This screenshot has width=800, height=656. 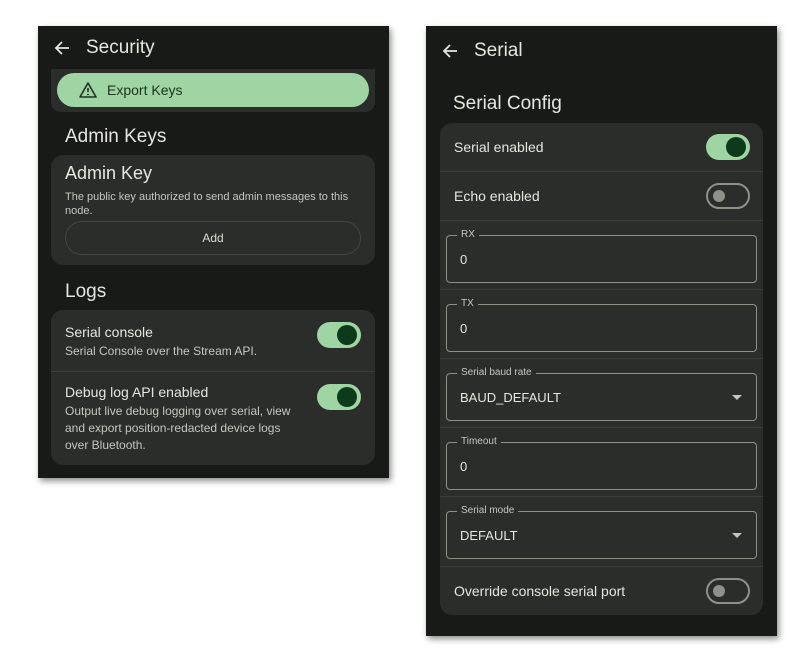 I want to click on add-admin-key-button: Add, so click(x=213, y=238).